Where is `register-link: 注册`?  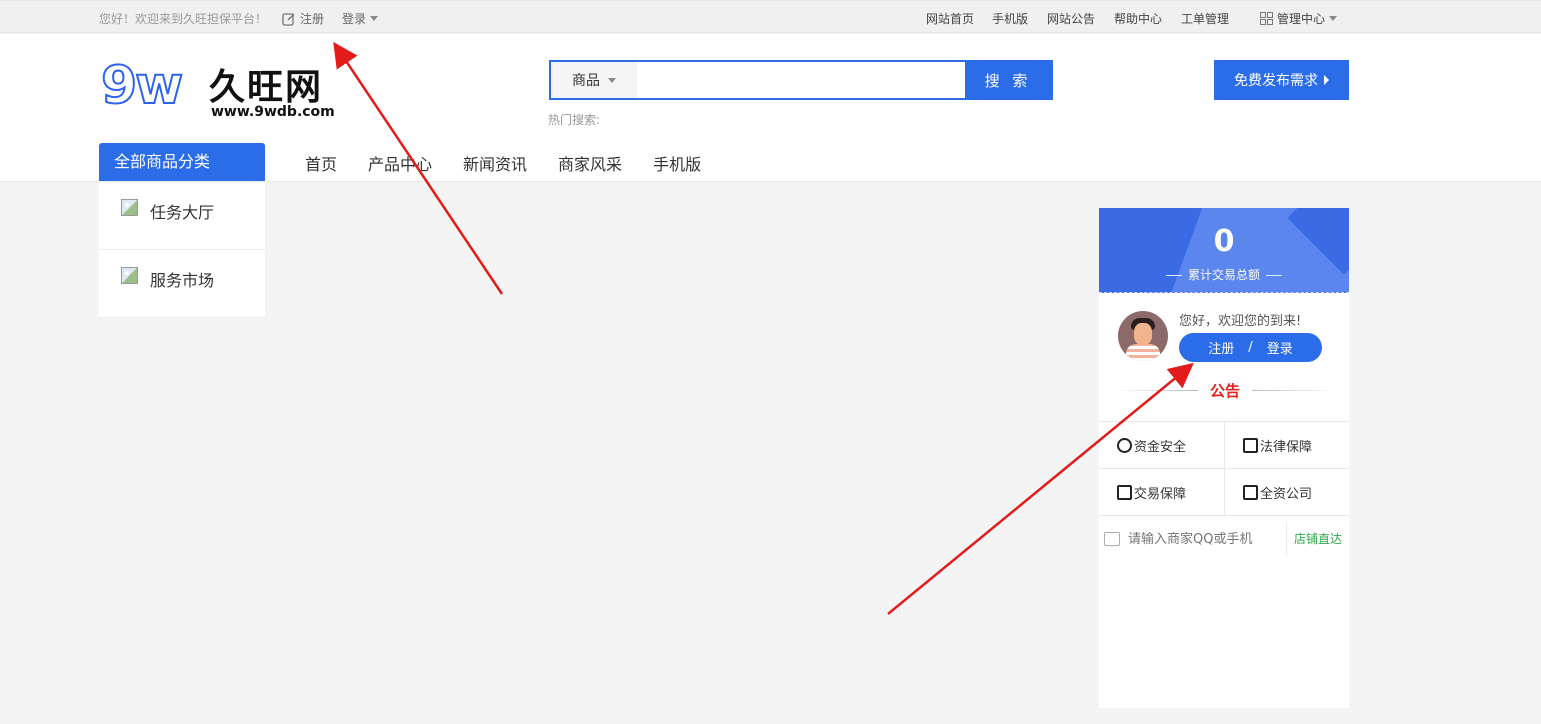 register-link: 注册 is located at coordinates (303, 18).